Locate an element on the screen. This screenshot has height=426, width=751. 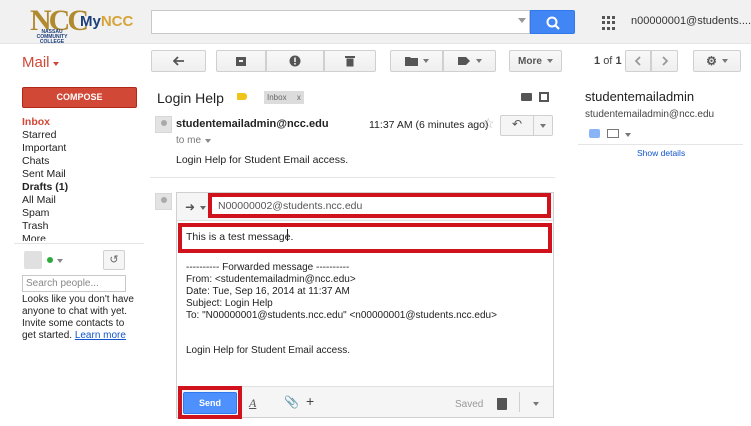
delete-button is located at coordinates (350, 61).